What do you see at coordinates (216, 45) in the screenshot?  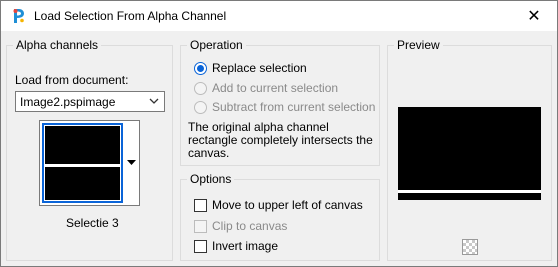 I see `operation-label: Operation` at bounding box center [216, 45].